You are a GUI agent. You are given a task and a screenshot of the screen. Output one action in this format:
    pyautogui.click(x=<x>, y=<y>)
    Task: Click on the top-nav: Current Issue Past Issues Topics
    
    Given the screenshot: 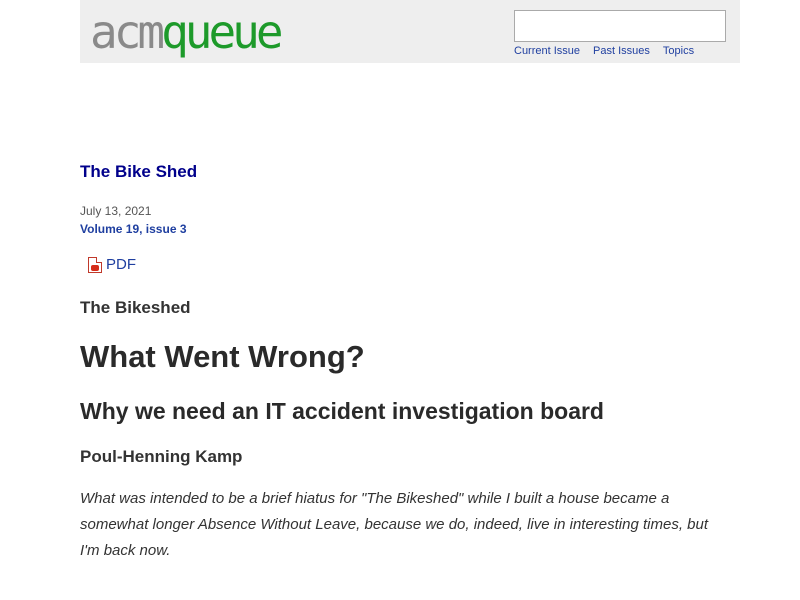 What is the action you would take?
    pyautogui.click(x=604, y=51)
    